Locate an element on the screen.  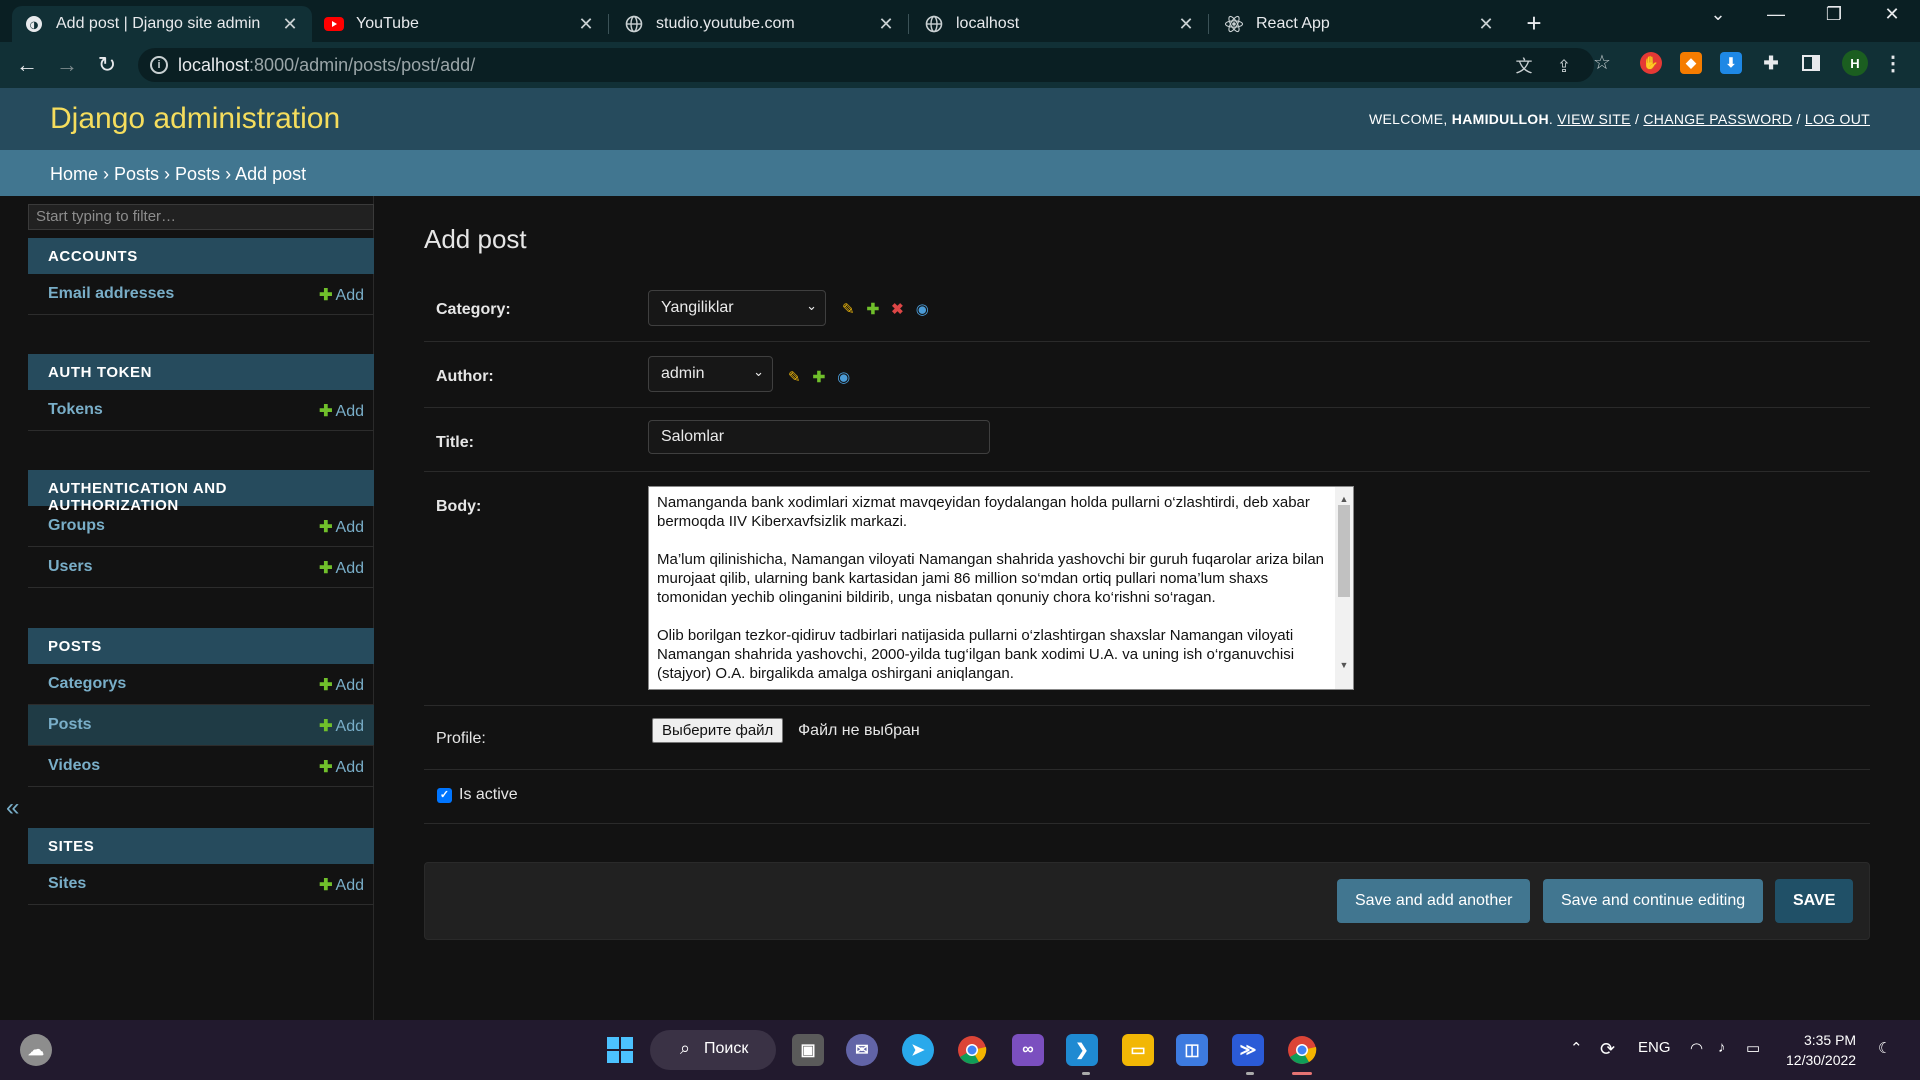
chrome-icon-active is located at coordinates (1302, 1050).